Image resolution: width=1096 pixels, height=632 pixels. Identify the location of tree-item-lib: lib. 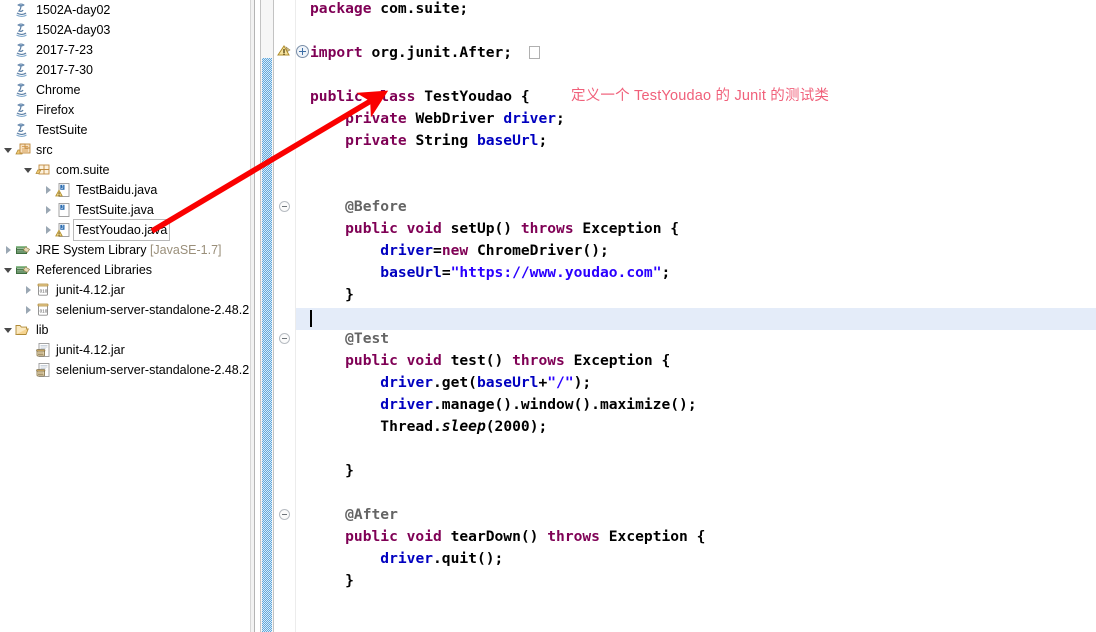
(124, 330).